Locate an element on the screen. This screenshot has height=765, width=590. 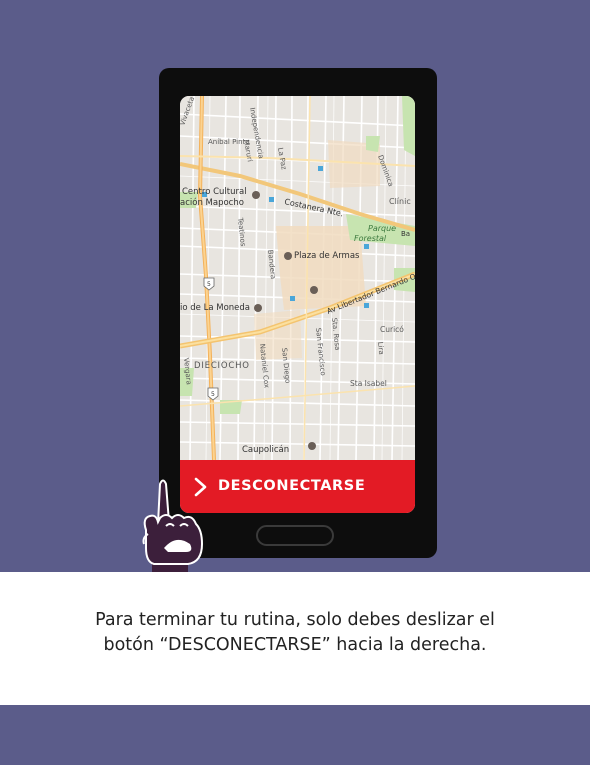
pointing-hand-icon is located at coordinates (173, 526).